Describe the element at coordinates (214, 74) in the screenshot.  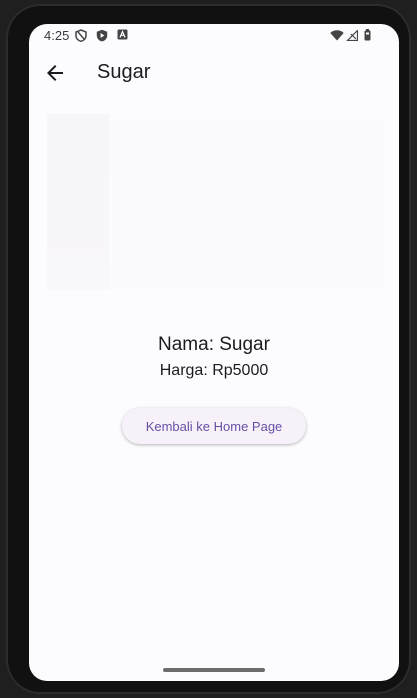
I see `app-bar: Sugar` at that location.